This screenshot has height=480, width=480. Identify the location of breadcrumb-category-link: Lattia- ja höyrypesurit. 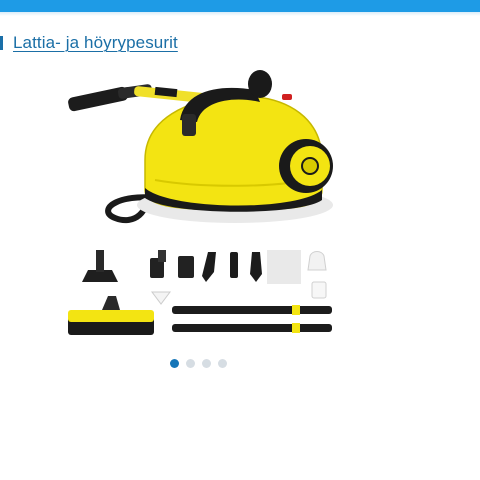
(95, 43).